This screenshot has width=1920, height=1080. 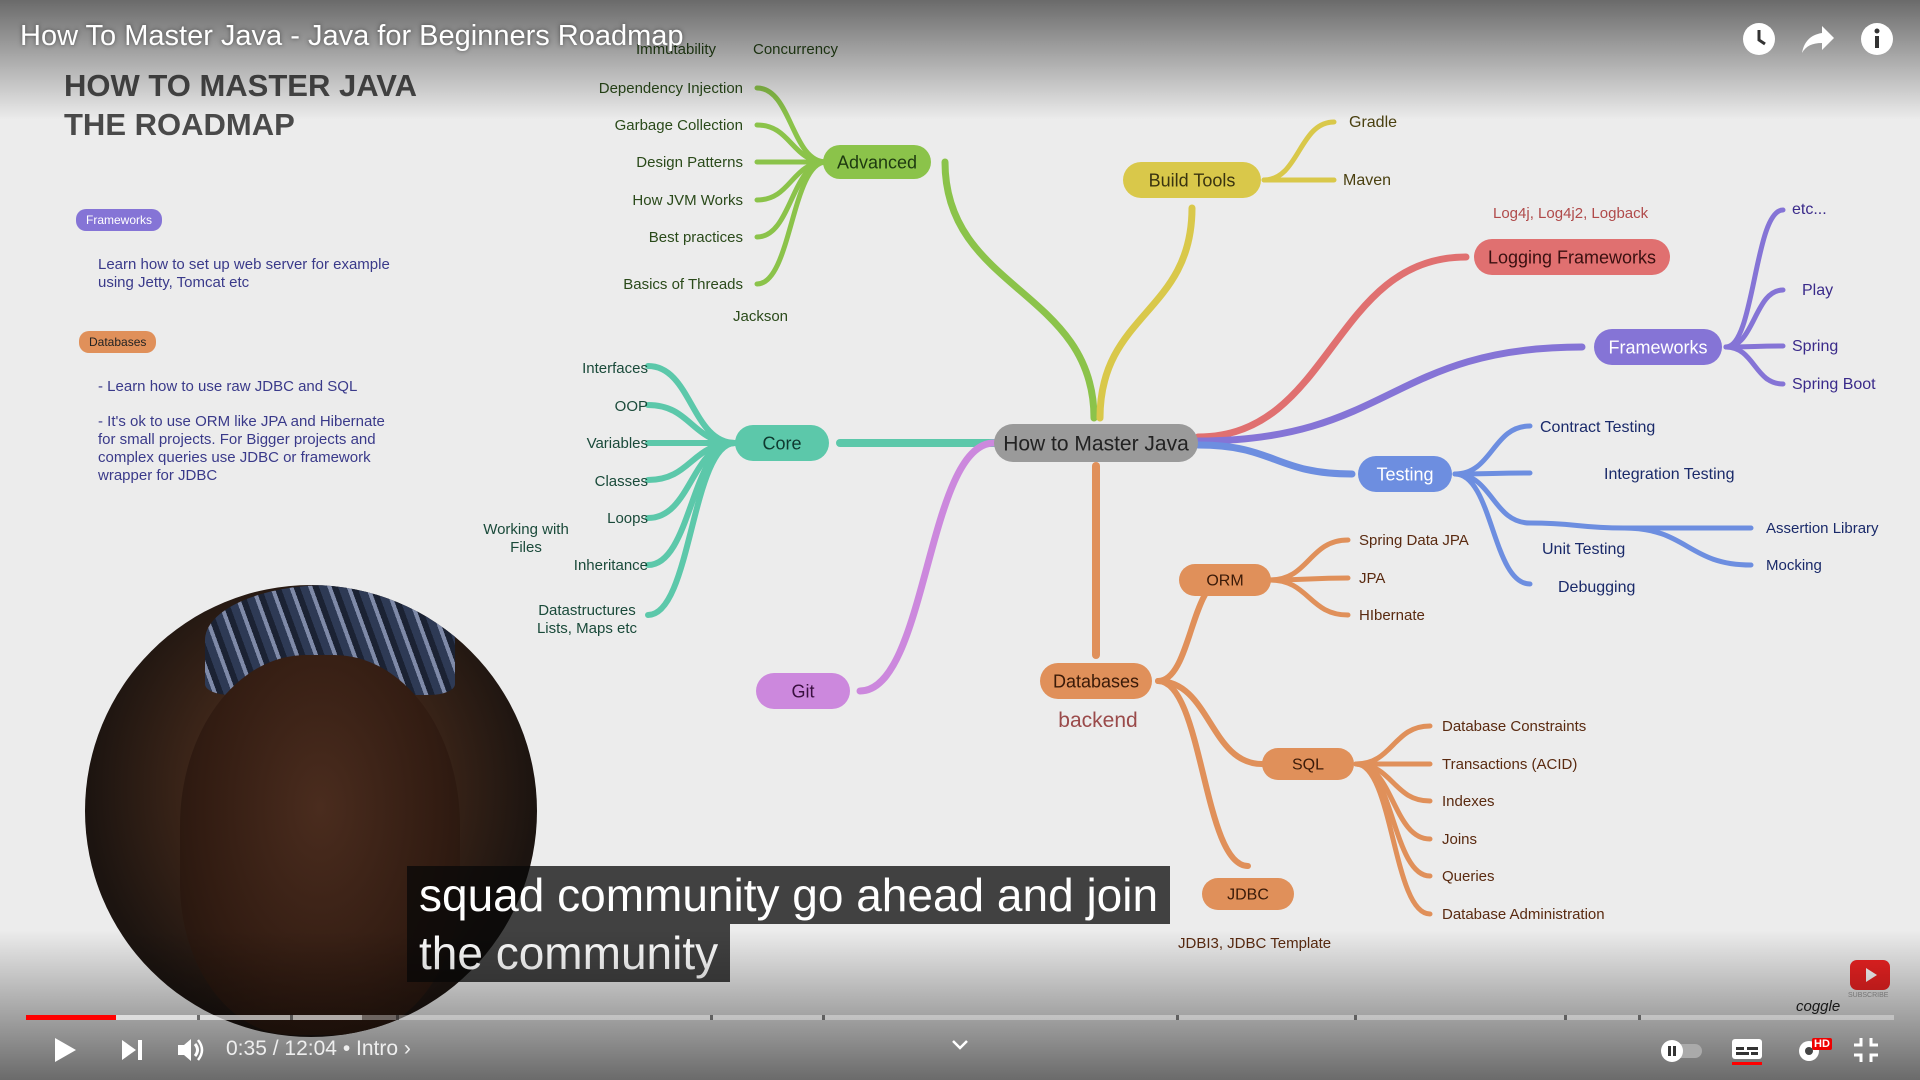 I want to click on autoplay-toggle, so click(x=1681, y=1050).